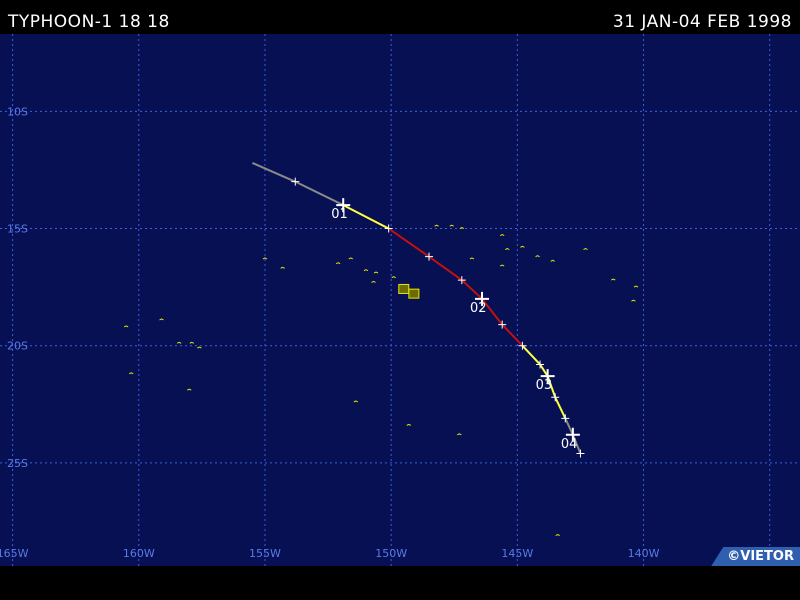 The image size is (800, 600). Describe the element at coordinates (569, 444) in the screenshot. I see `day-label: 04` at that location.